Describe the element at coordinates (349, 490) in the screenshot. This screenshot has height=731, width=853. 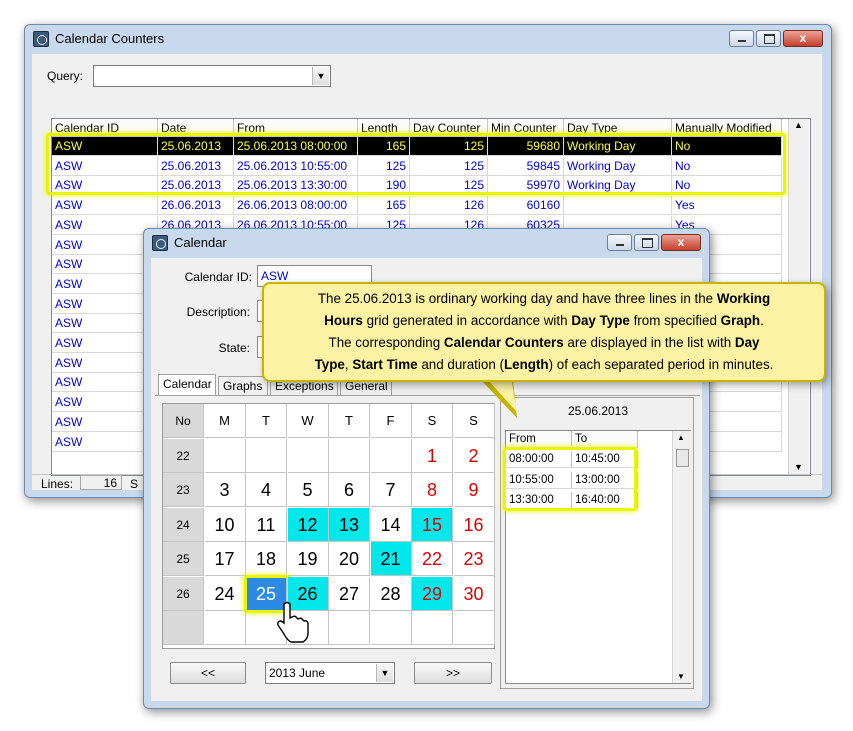
I see `day-cell: 6` at that location.